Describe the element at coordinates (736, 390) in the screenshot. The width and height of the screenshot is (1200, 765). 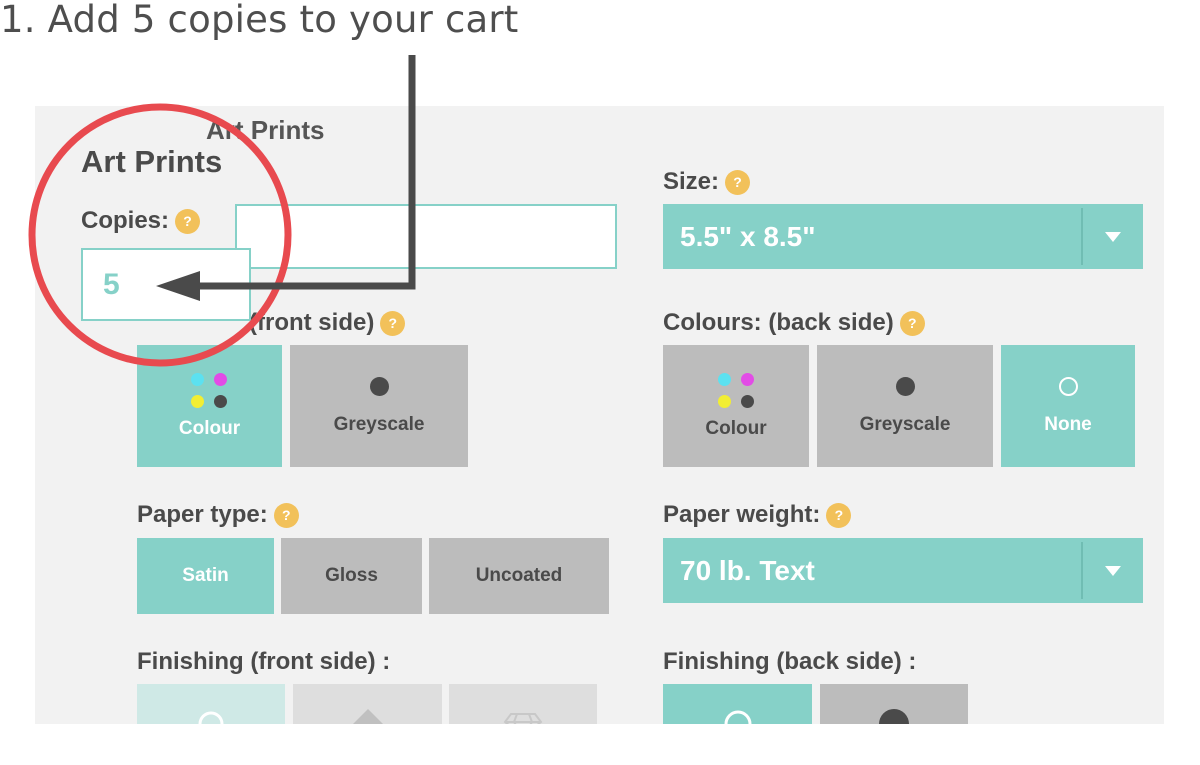
I see `cmyk-dots-icon` at that location.